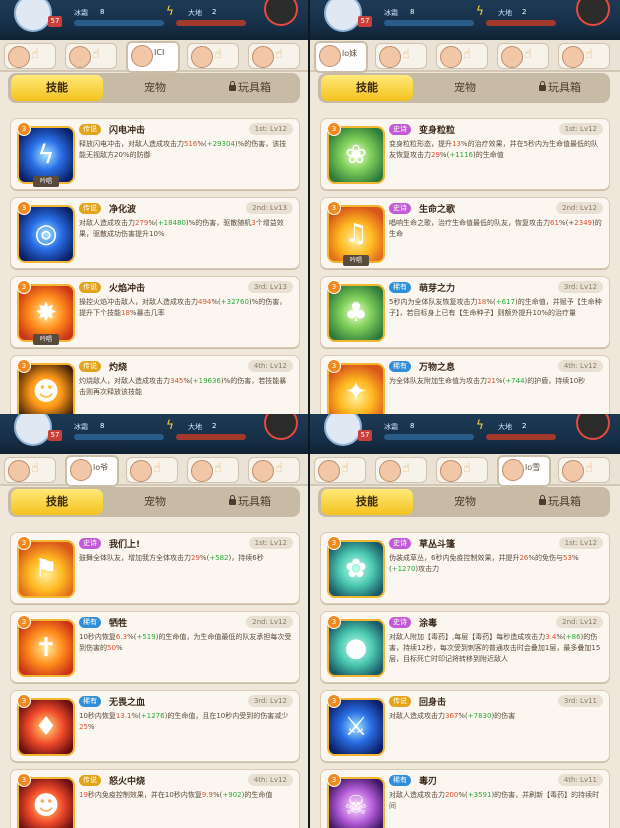 Image resolution: width=620 pixels, height=828 pixels. What do you see at coordinates (219, 558) in the screenshot?
I see `desc-segment: +582` at bounding box center [219, 558].